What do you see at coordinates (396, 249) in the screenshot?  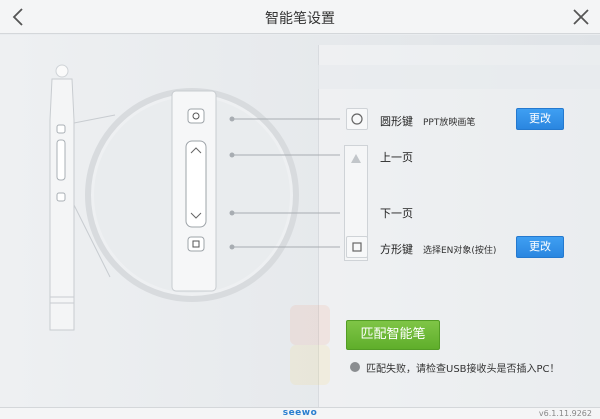 I see `square-key-label: 方形键` at bounding box center [396, 249].